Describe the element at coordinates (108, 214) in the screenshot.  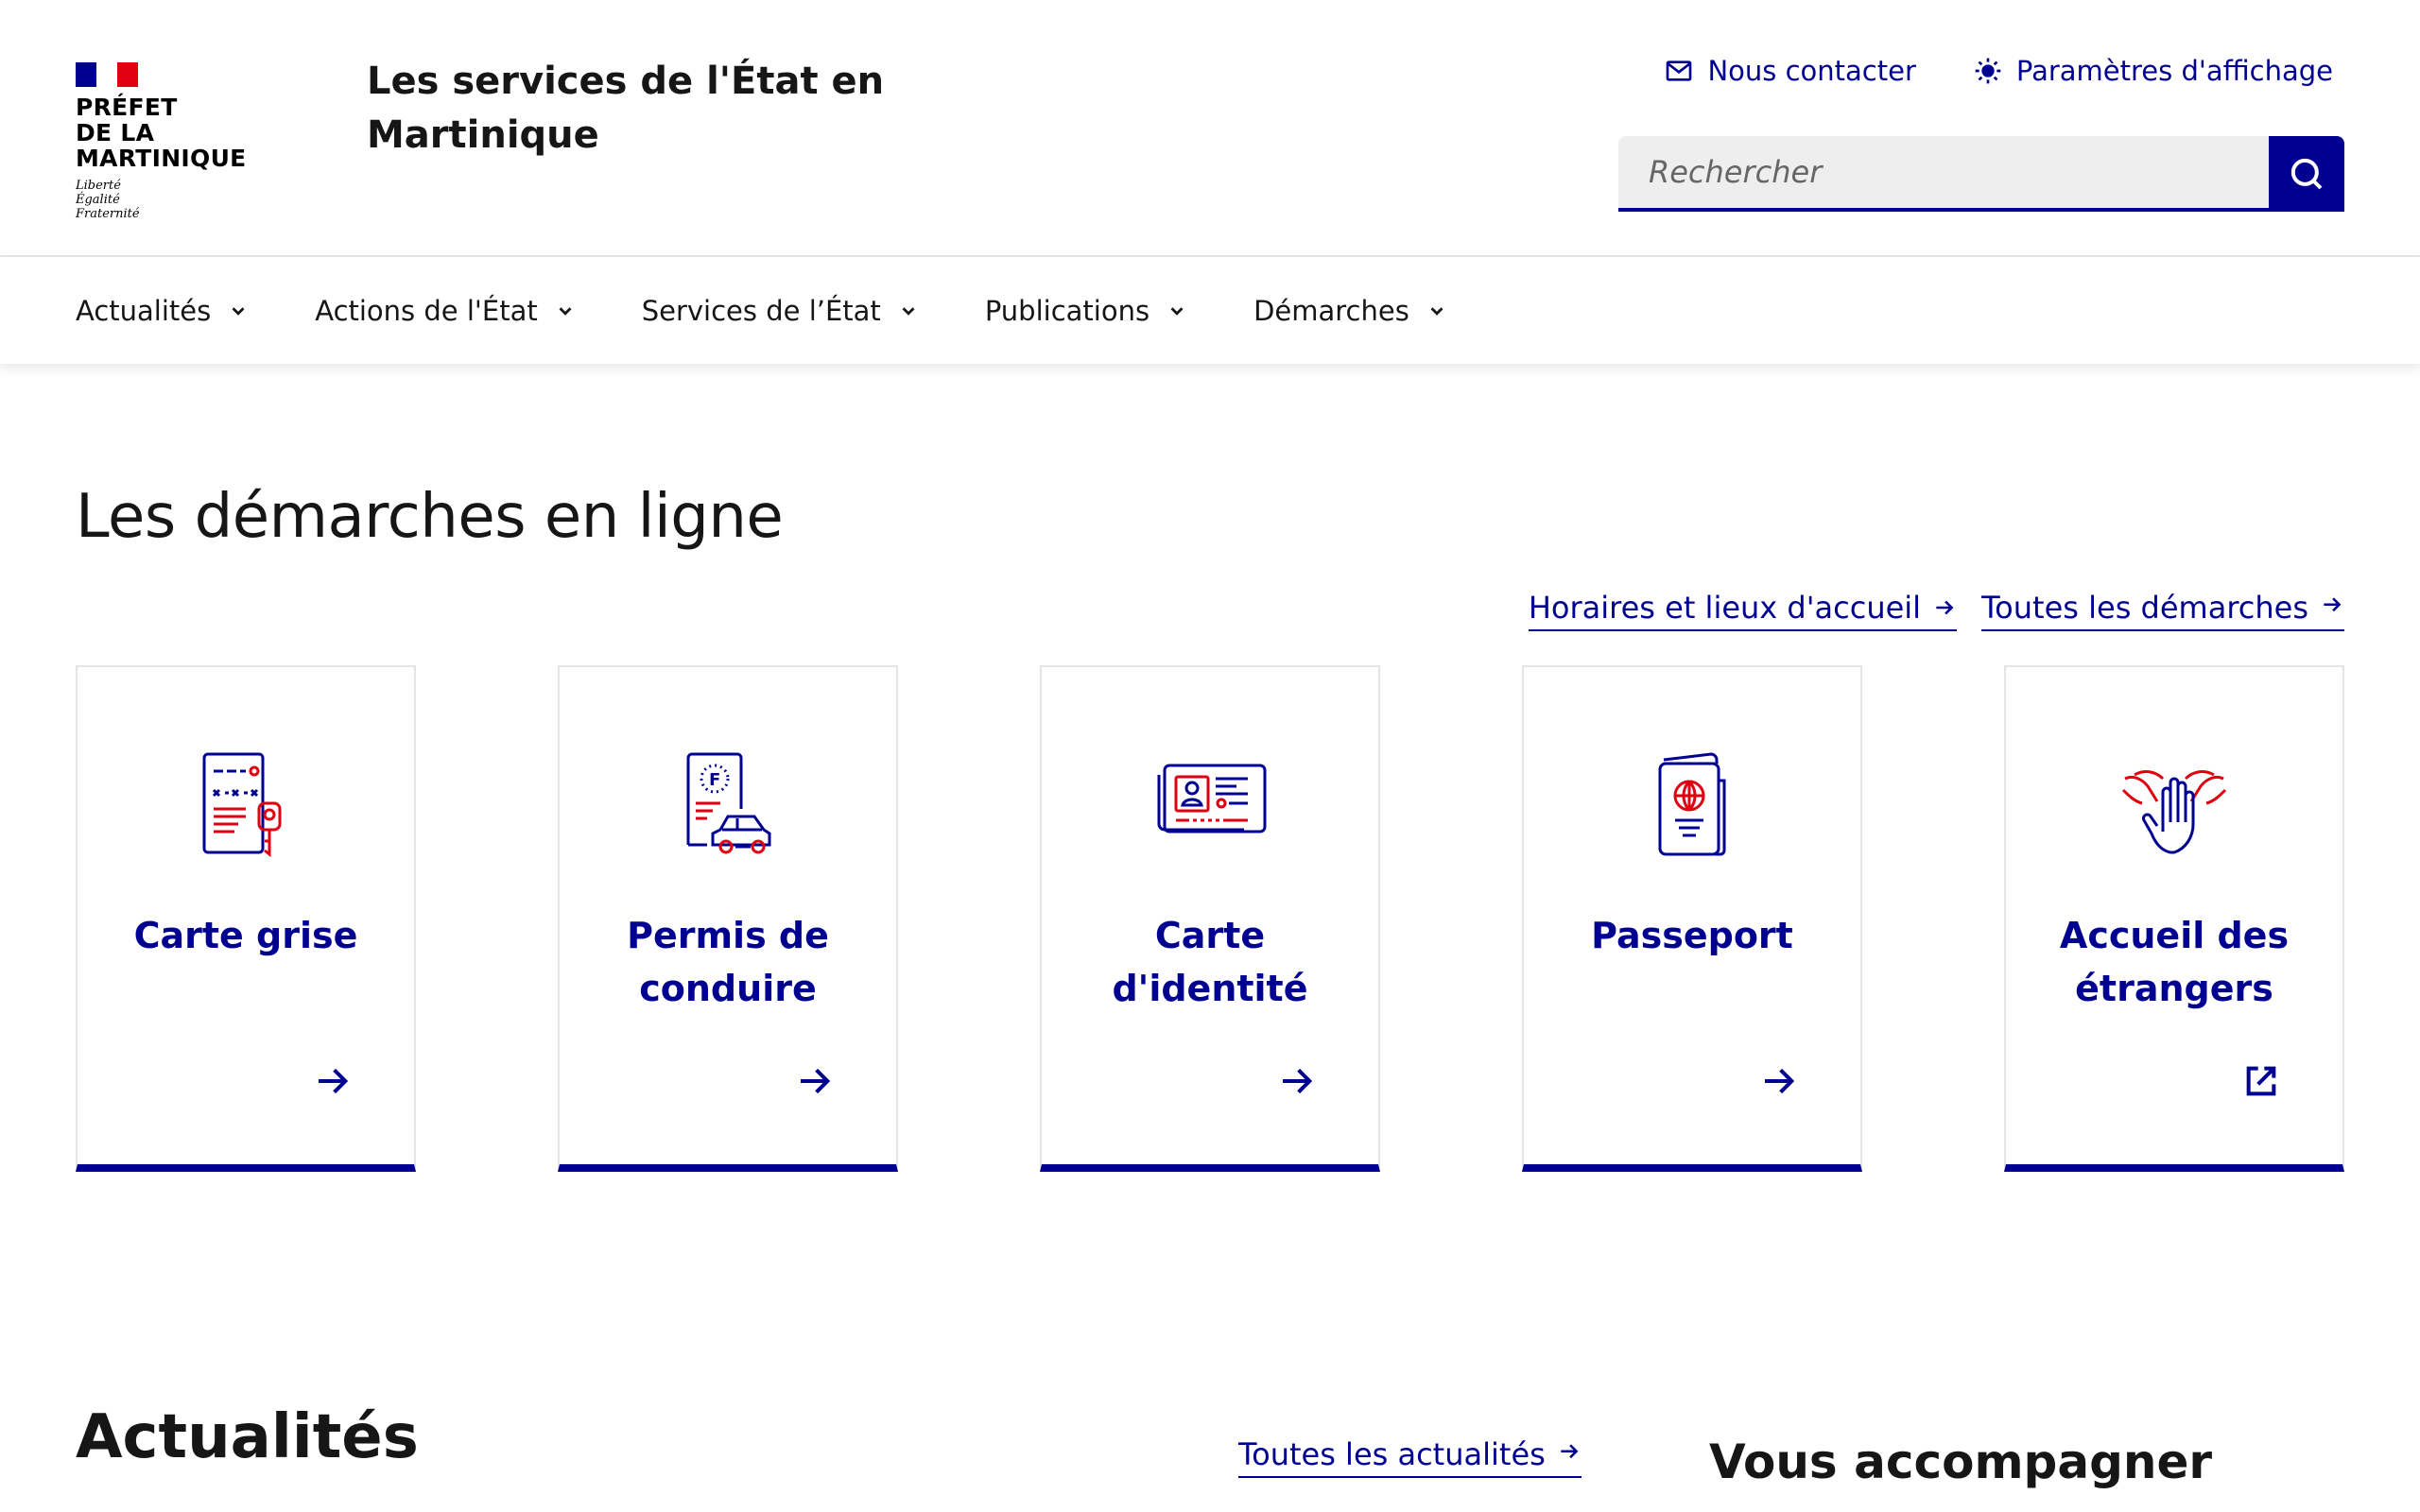
I see `motto-fraternite: Fraternité` at that location.